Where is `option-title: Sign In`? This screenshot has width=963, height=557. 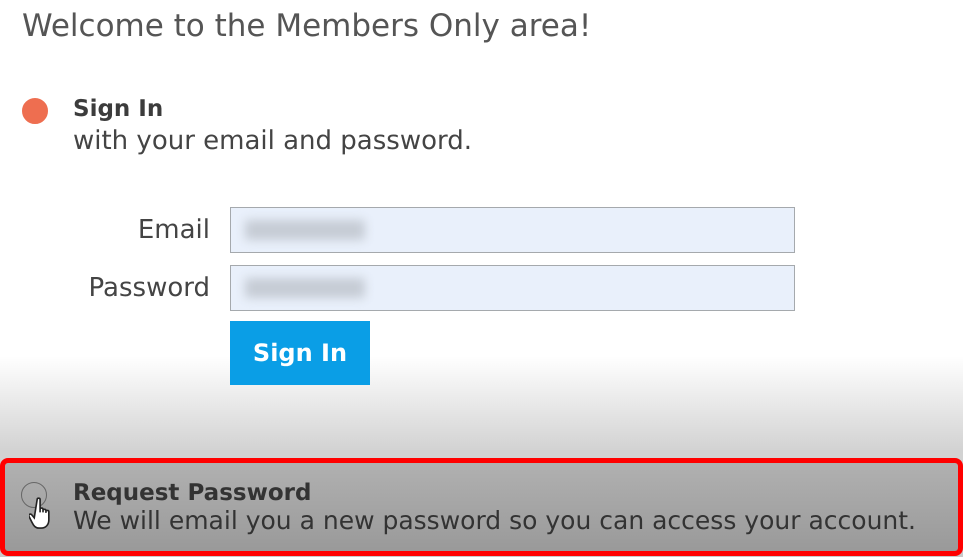
option-title: Sign In is located at coordinates (118, 109).